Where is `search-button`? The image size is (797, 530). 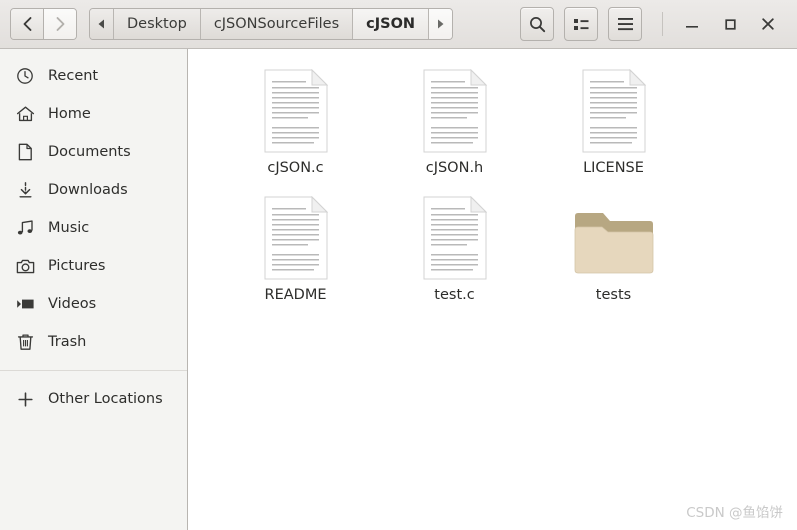
search-button is located at coordinates (537, 24).